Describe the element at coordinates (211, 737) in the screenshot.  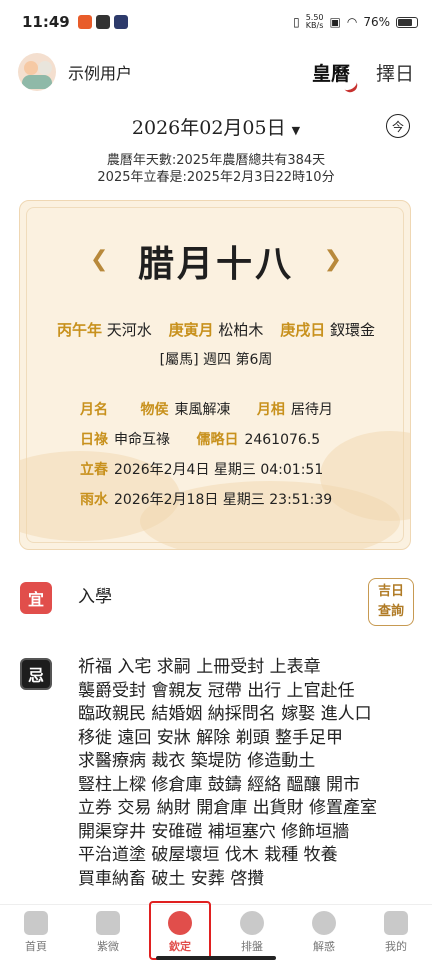
I see `avoid-line: 移徙 遠回 安牀 解除 剃頭 整手足甲` at that location.